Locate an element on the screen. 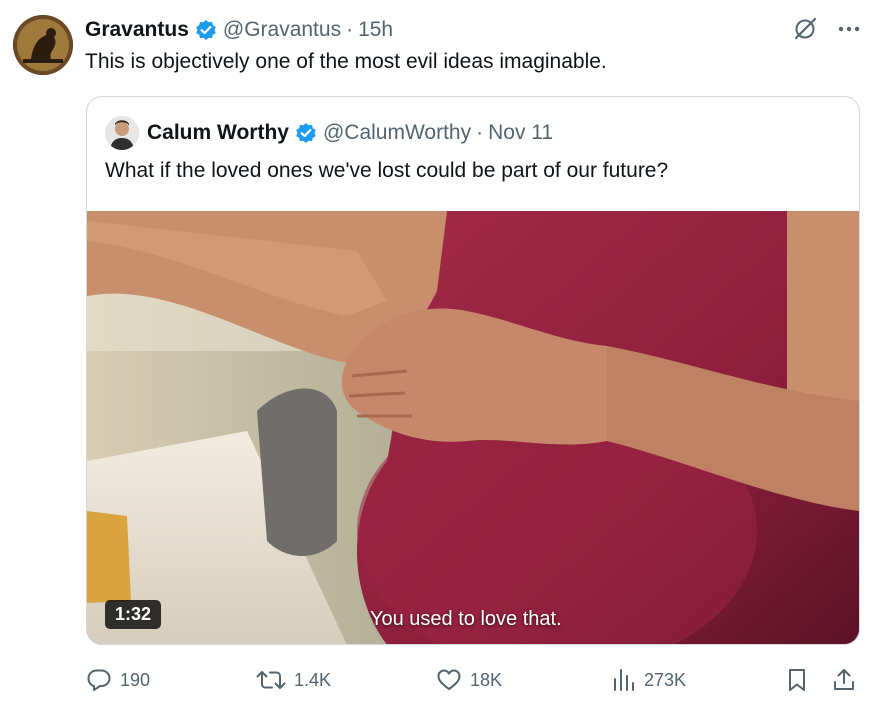 The height and width of the screenshot is (704, 874). views-count: 273K is located at coordinates (665, 679).